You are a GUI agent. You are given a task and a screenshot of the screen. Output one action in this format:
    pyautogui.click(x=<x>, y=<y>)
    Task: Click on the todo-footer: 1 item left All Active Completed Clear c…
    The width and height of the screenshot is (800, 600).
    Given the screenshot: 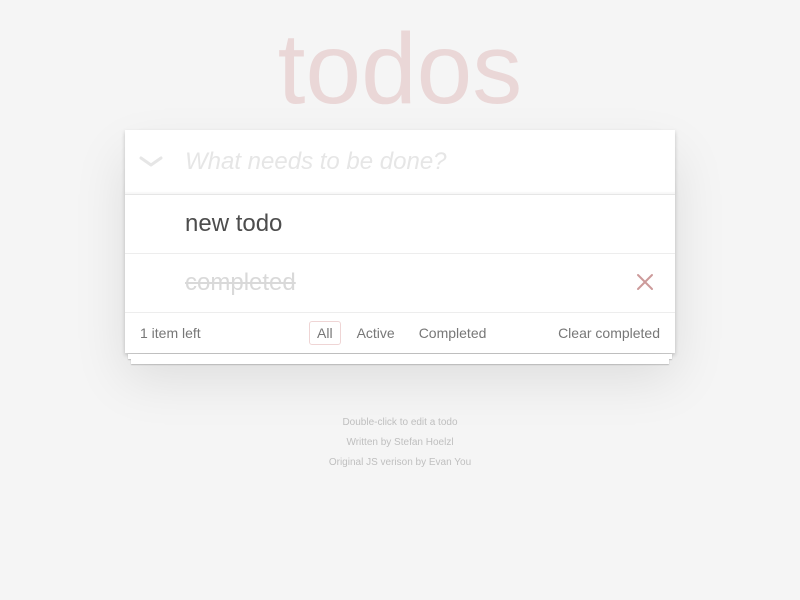 What is the action you would take?
    pyautogui.click(x=400, y=333)
    